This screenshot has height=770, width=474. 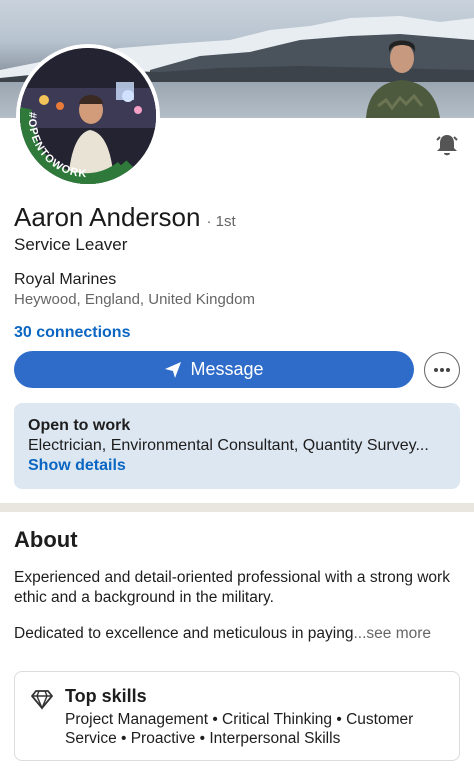 What do you see at coordinates (227, 369) in the screenshot?
I see `message-button-label: Message` at bounding box center [227, 369].